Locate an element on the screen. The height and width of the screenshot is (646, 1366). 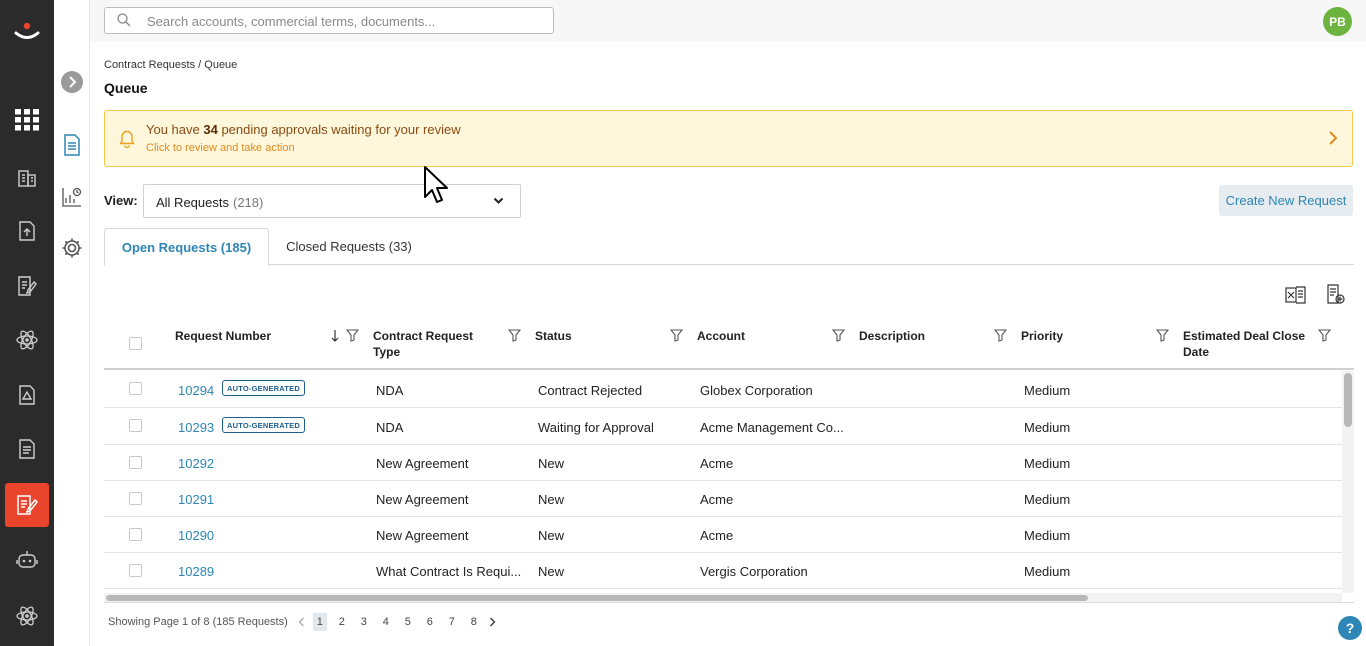
request-status: Waiting for Approval is located at coordinates (596, 427).